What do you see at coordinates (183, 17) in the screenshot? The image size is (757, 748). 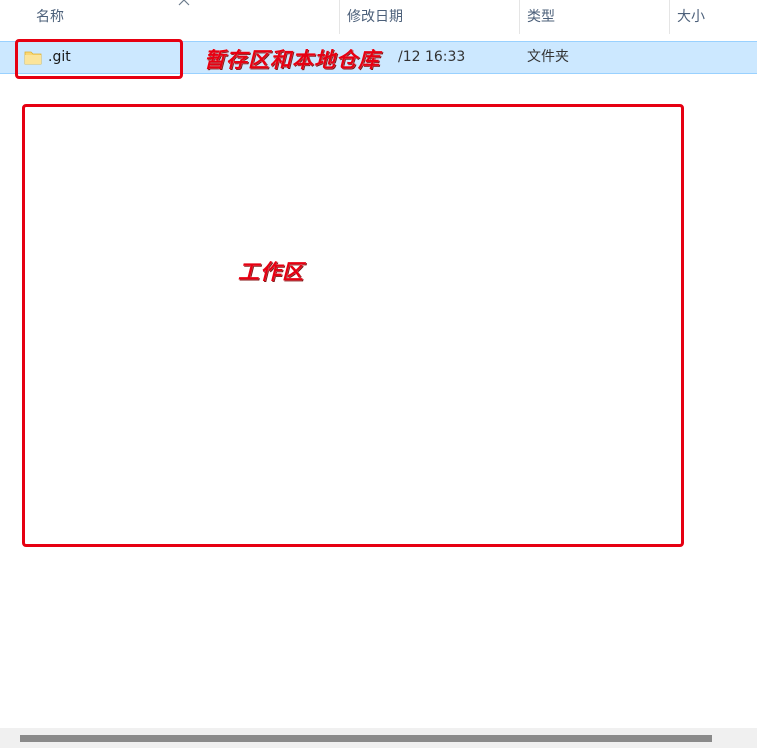 I see `column-header-name: 名称` at bounding box center [183, 17].